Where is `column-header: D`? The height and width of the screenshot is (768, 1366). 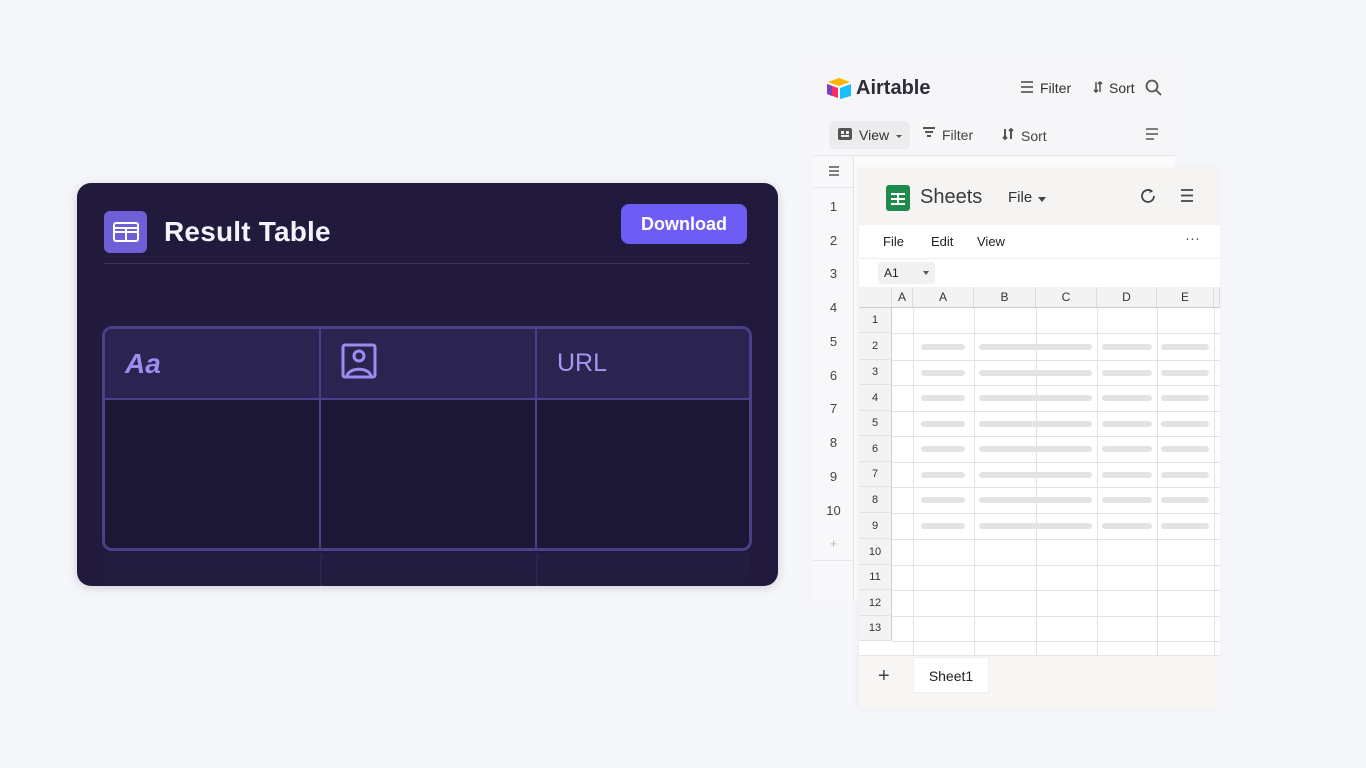 column-header: D is located at coordinates (1127, 297).